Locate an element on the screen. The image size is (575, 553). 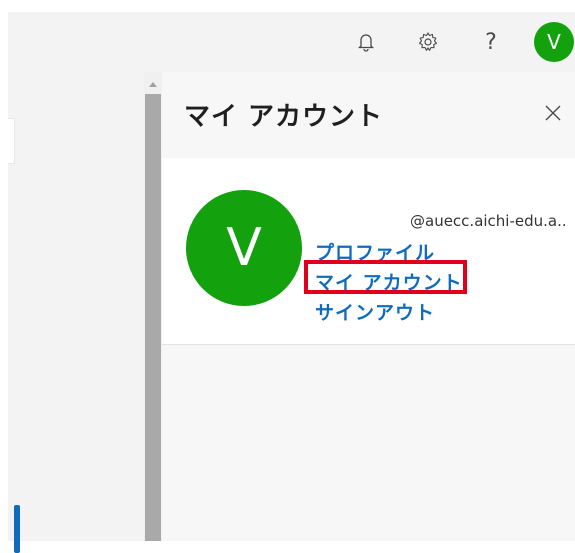
account-email: @auecc.aichi-edu.a.. is located at coordinates (488, 221).